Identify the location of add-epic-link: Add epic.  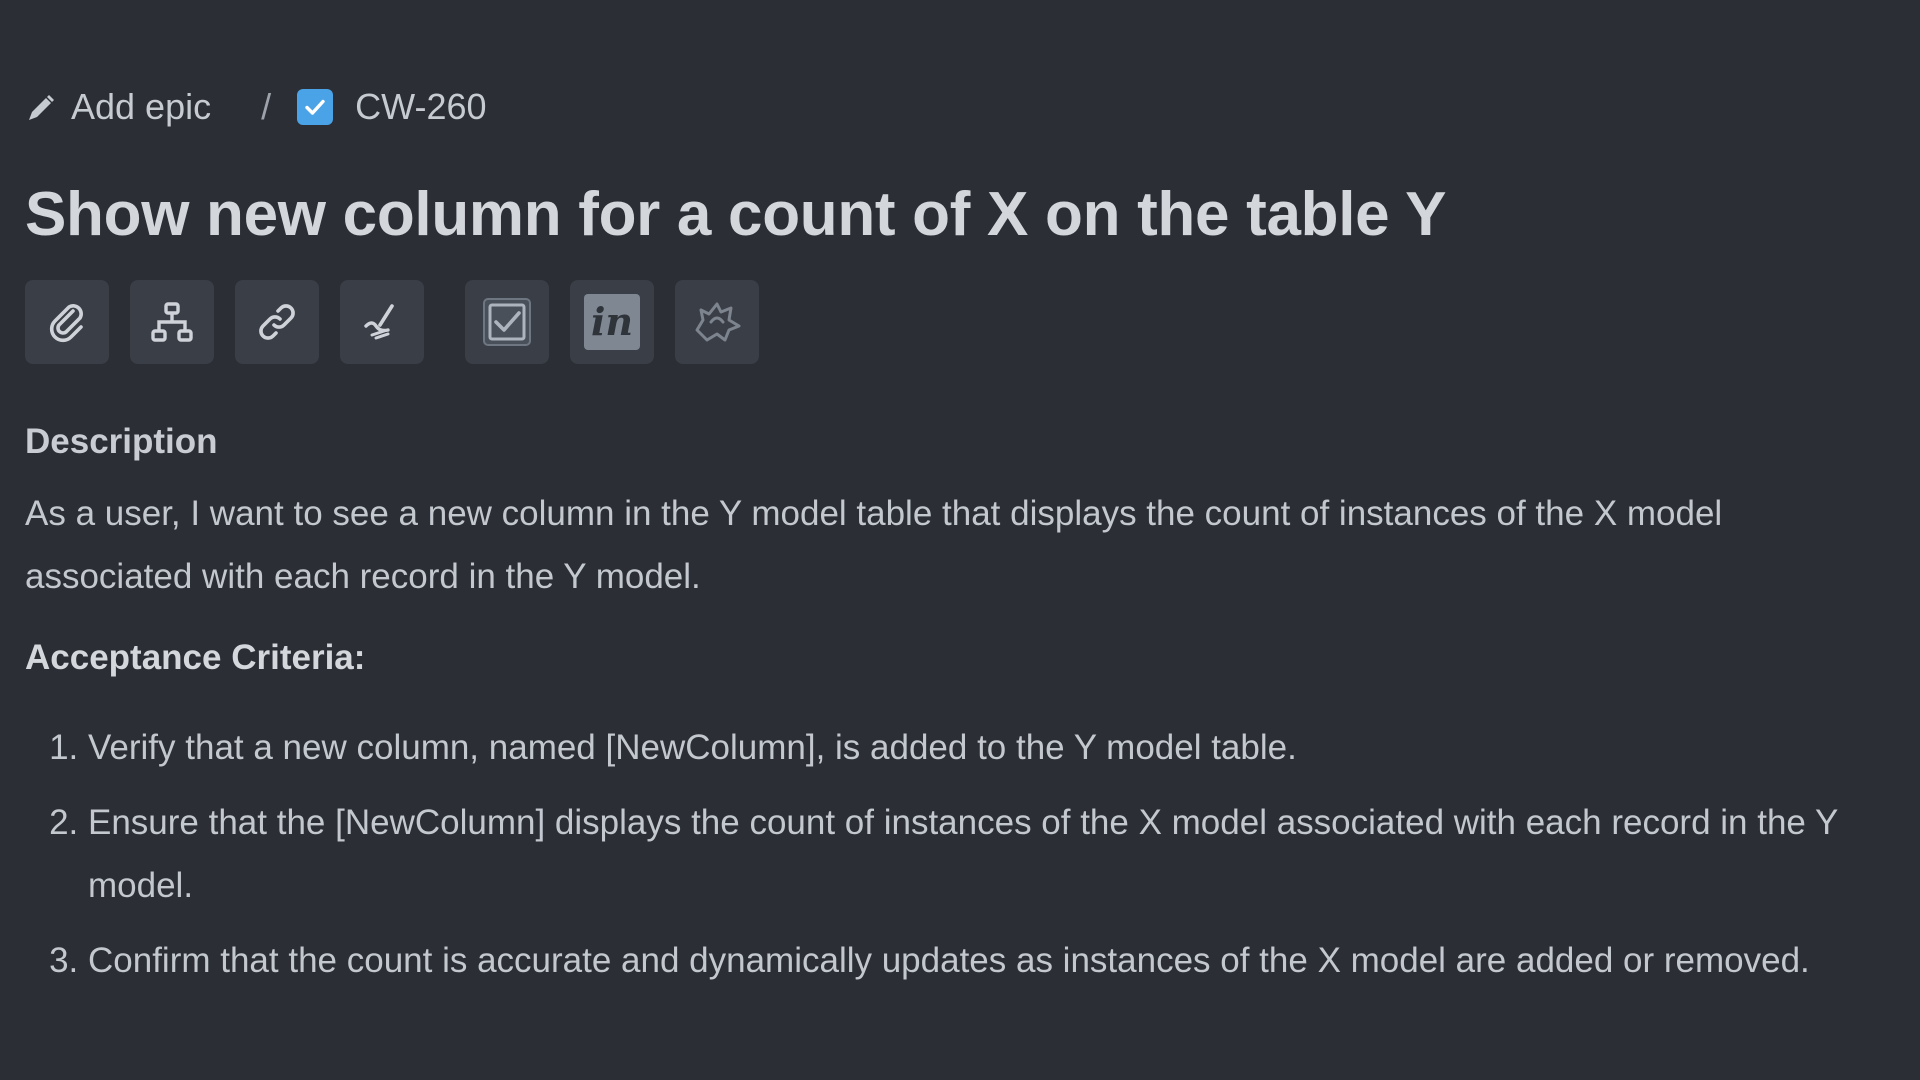
(118, 107).